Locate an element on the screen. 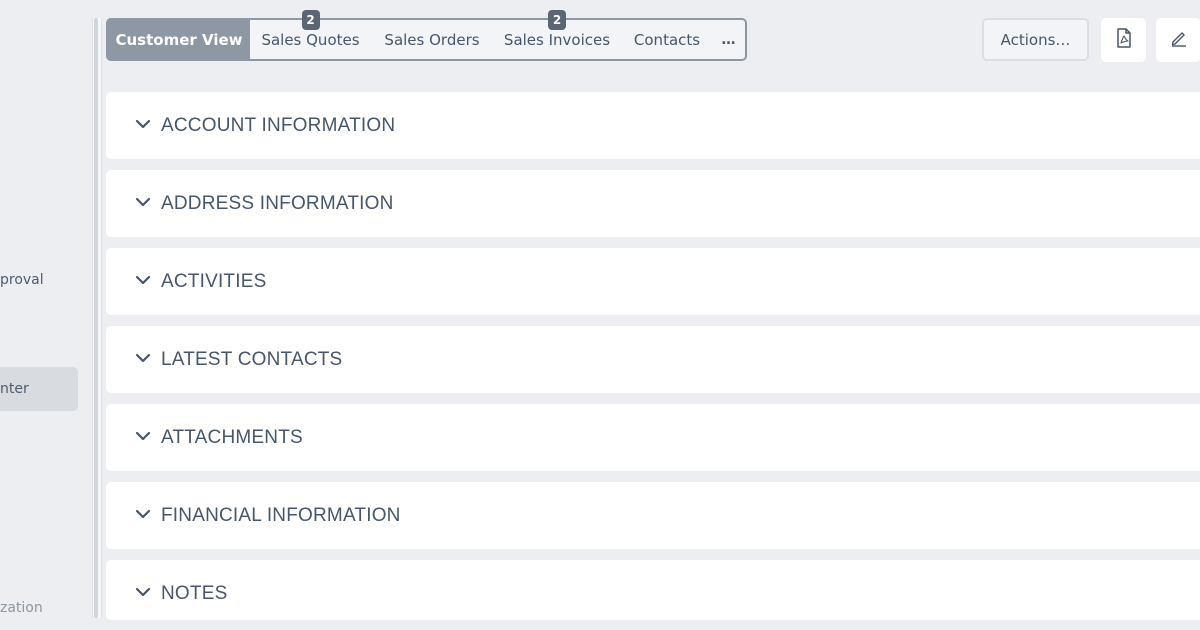 The width and height of the screenshot is (1200, 630). section-title: ATTACHMENTS is located at coordinates (232, 437).